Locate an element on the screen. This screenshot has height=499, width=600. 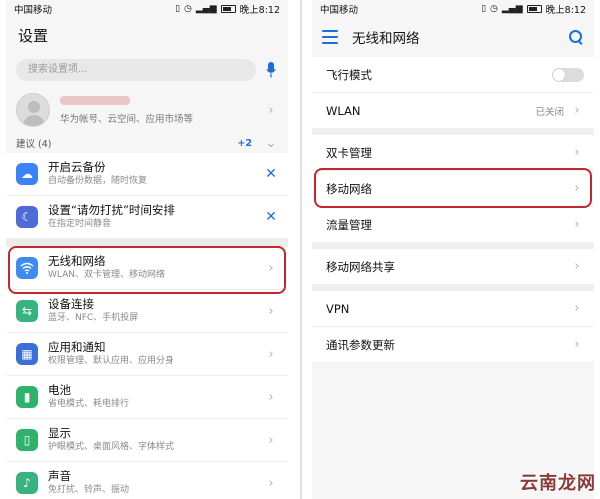
row-label: 飞行模式 is located at coordinates (349, 74).